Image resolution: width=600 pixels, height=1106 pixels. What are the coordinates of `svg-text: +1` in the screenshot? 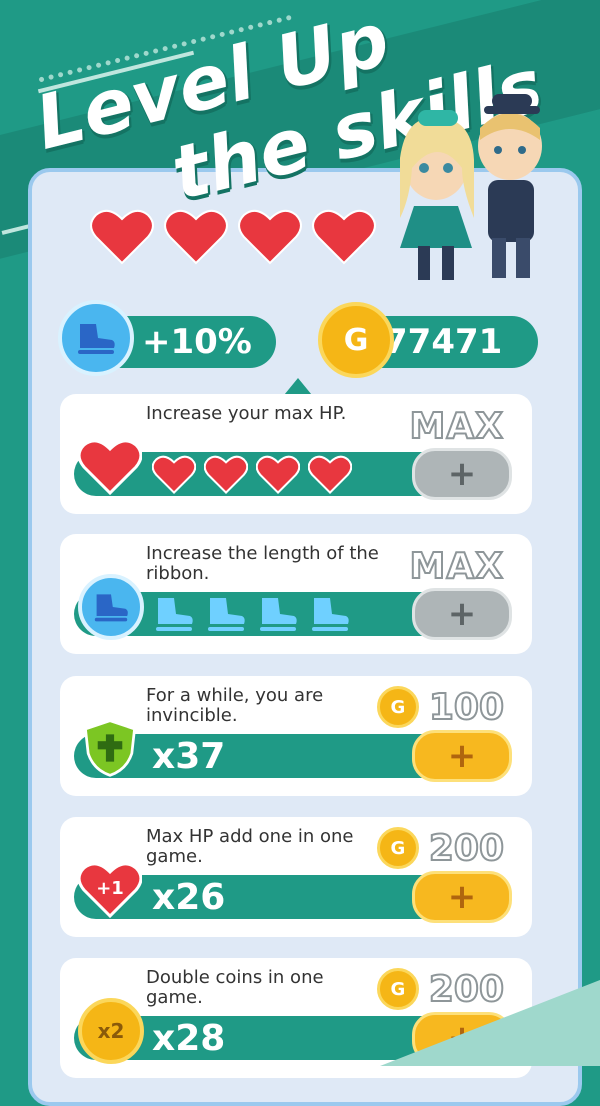 It's located at (110, 888).